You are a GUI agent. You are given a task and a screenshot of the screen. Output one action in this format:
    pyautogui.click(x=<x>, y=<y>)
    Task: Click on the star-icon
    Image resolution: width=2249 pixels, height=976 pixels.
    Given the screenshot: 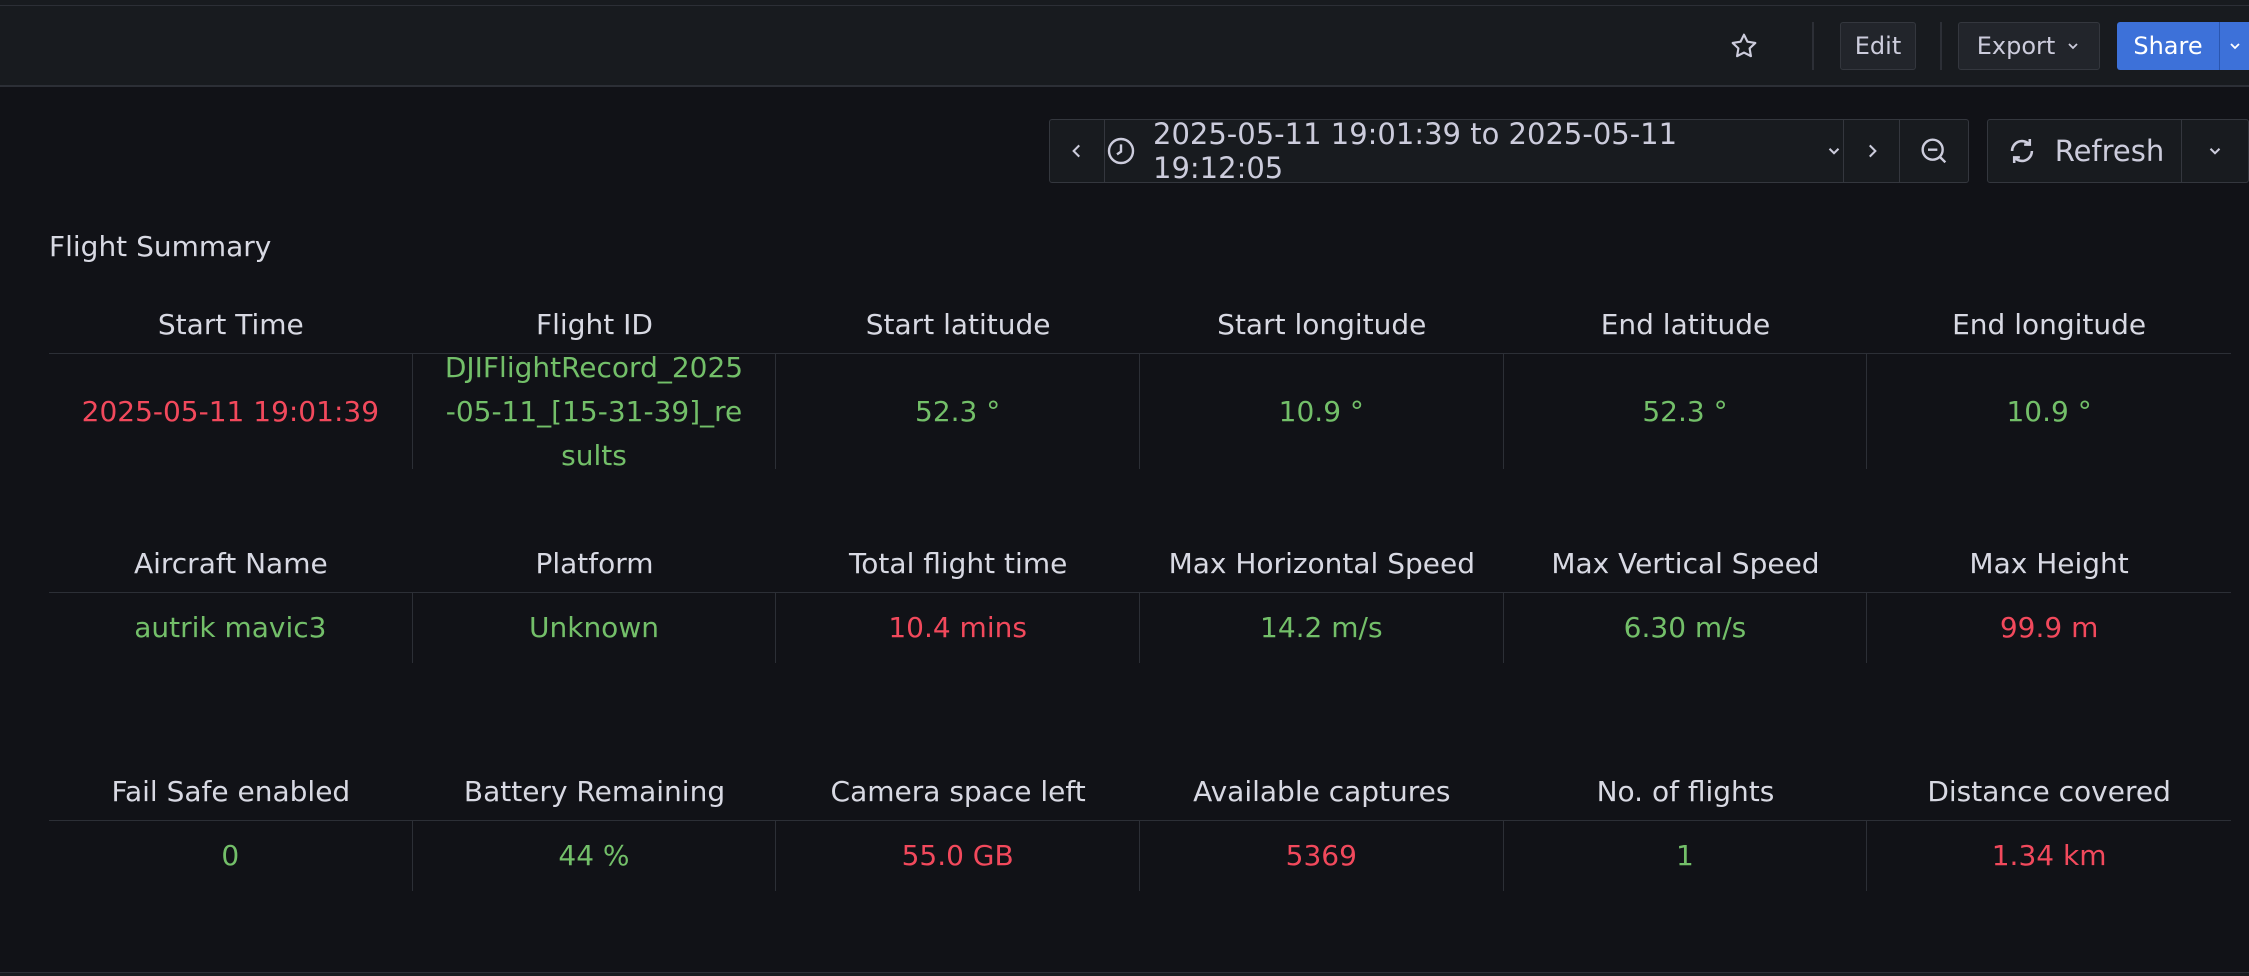 What is the action you would take?
    pyautogui.click(x=1744, y=46)
    